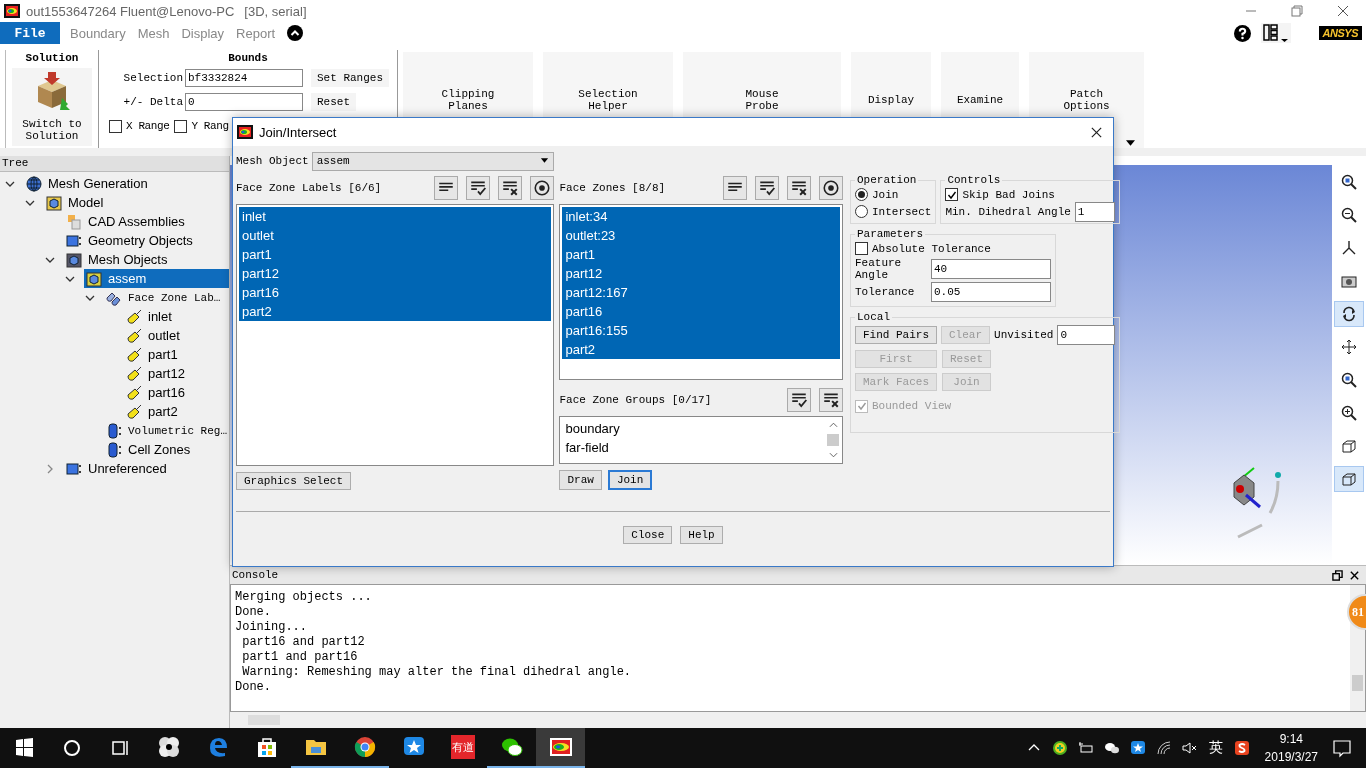 Image resolution: width=1366 pixels, height=768 pixels. Describe the element at coordinates (833, 455) in the screenshot. I see `scroll-down-icon` at that location.